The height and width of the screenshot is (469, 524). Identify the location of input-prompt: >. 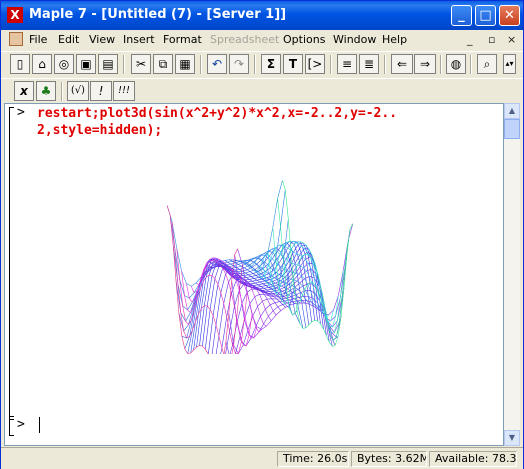
(21, 112).